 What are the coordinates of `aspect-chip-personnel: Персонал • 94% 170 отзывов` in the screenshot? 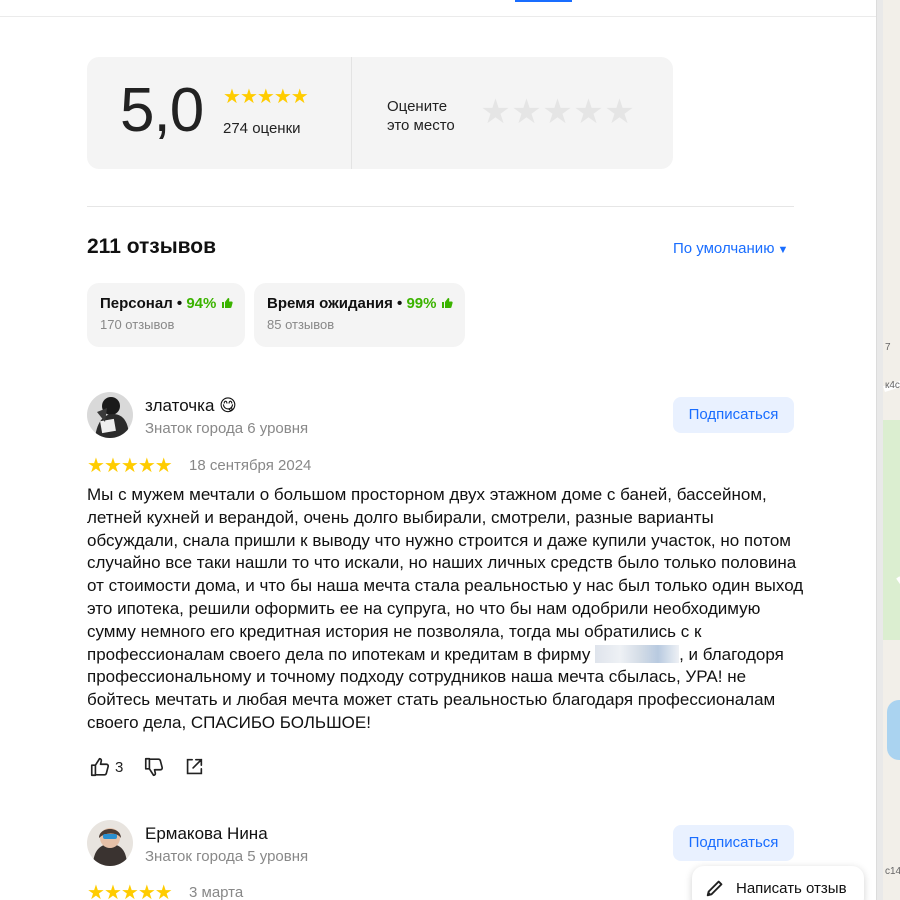 It's located at (166, 315).